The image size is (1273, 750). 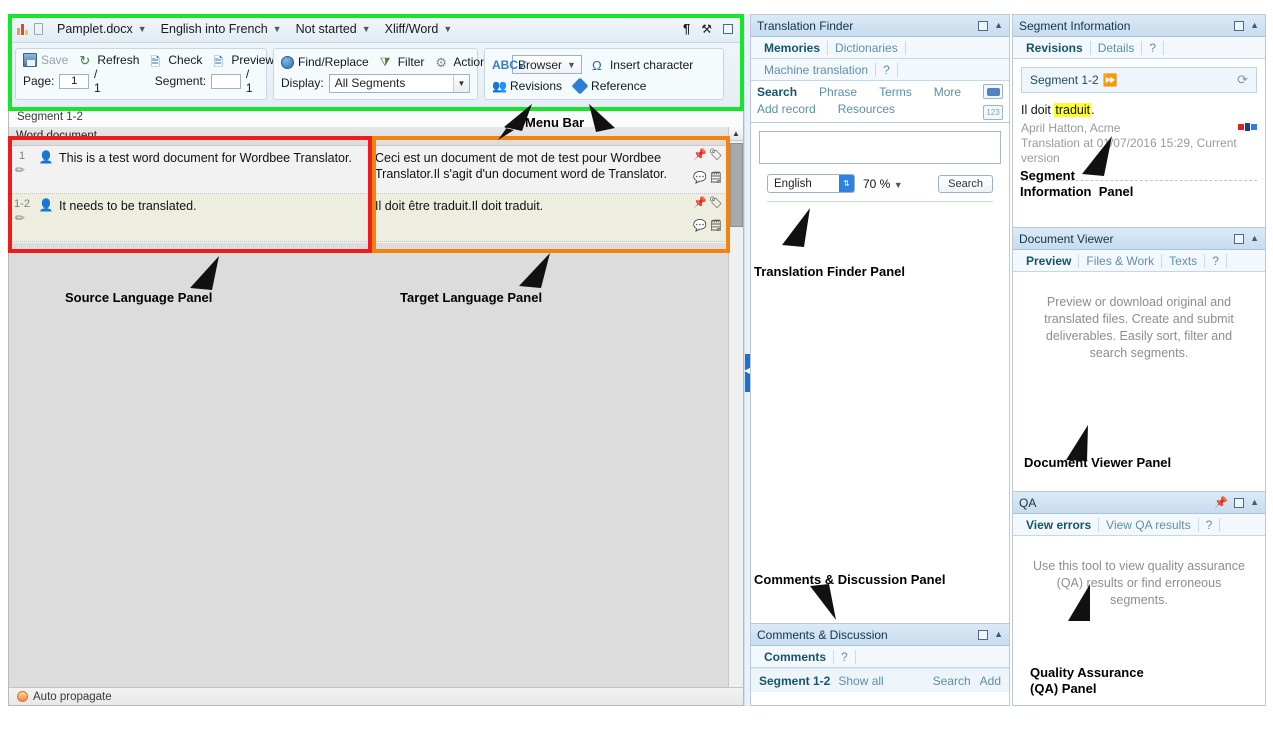 I want to click on annotation-menu-bar: Menu Bar, so click(x=555, y=122).